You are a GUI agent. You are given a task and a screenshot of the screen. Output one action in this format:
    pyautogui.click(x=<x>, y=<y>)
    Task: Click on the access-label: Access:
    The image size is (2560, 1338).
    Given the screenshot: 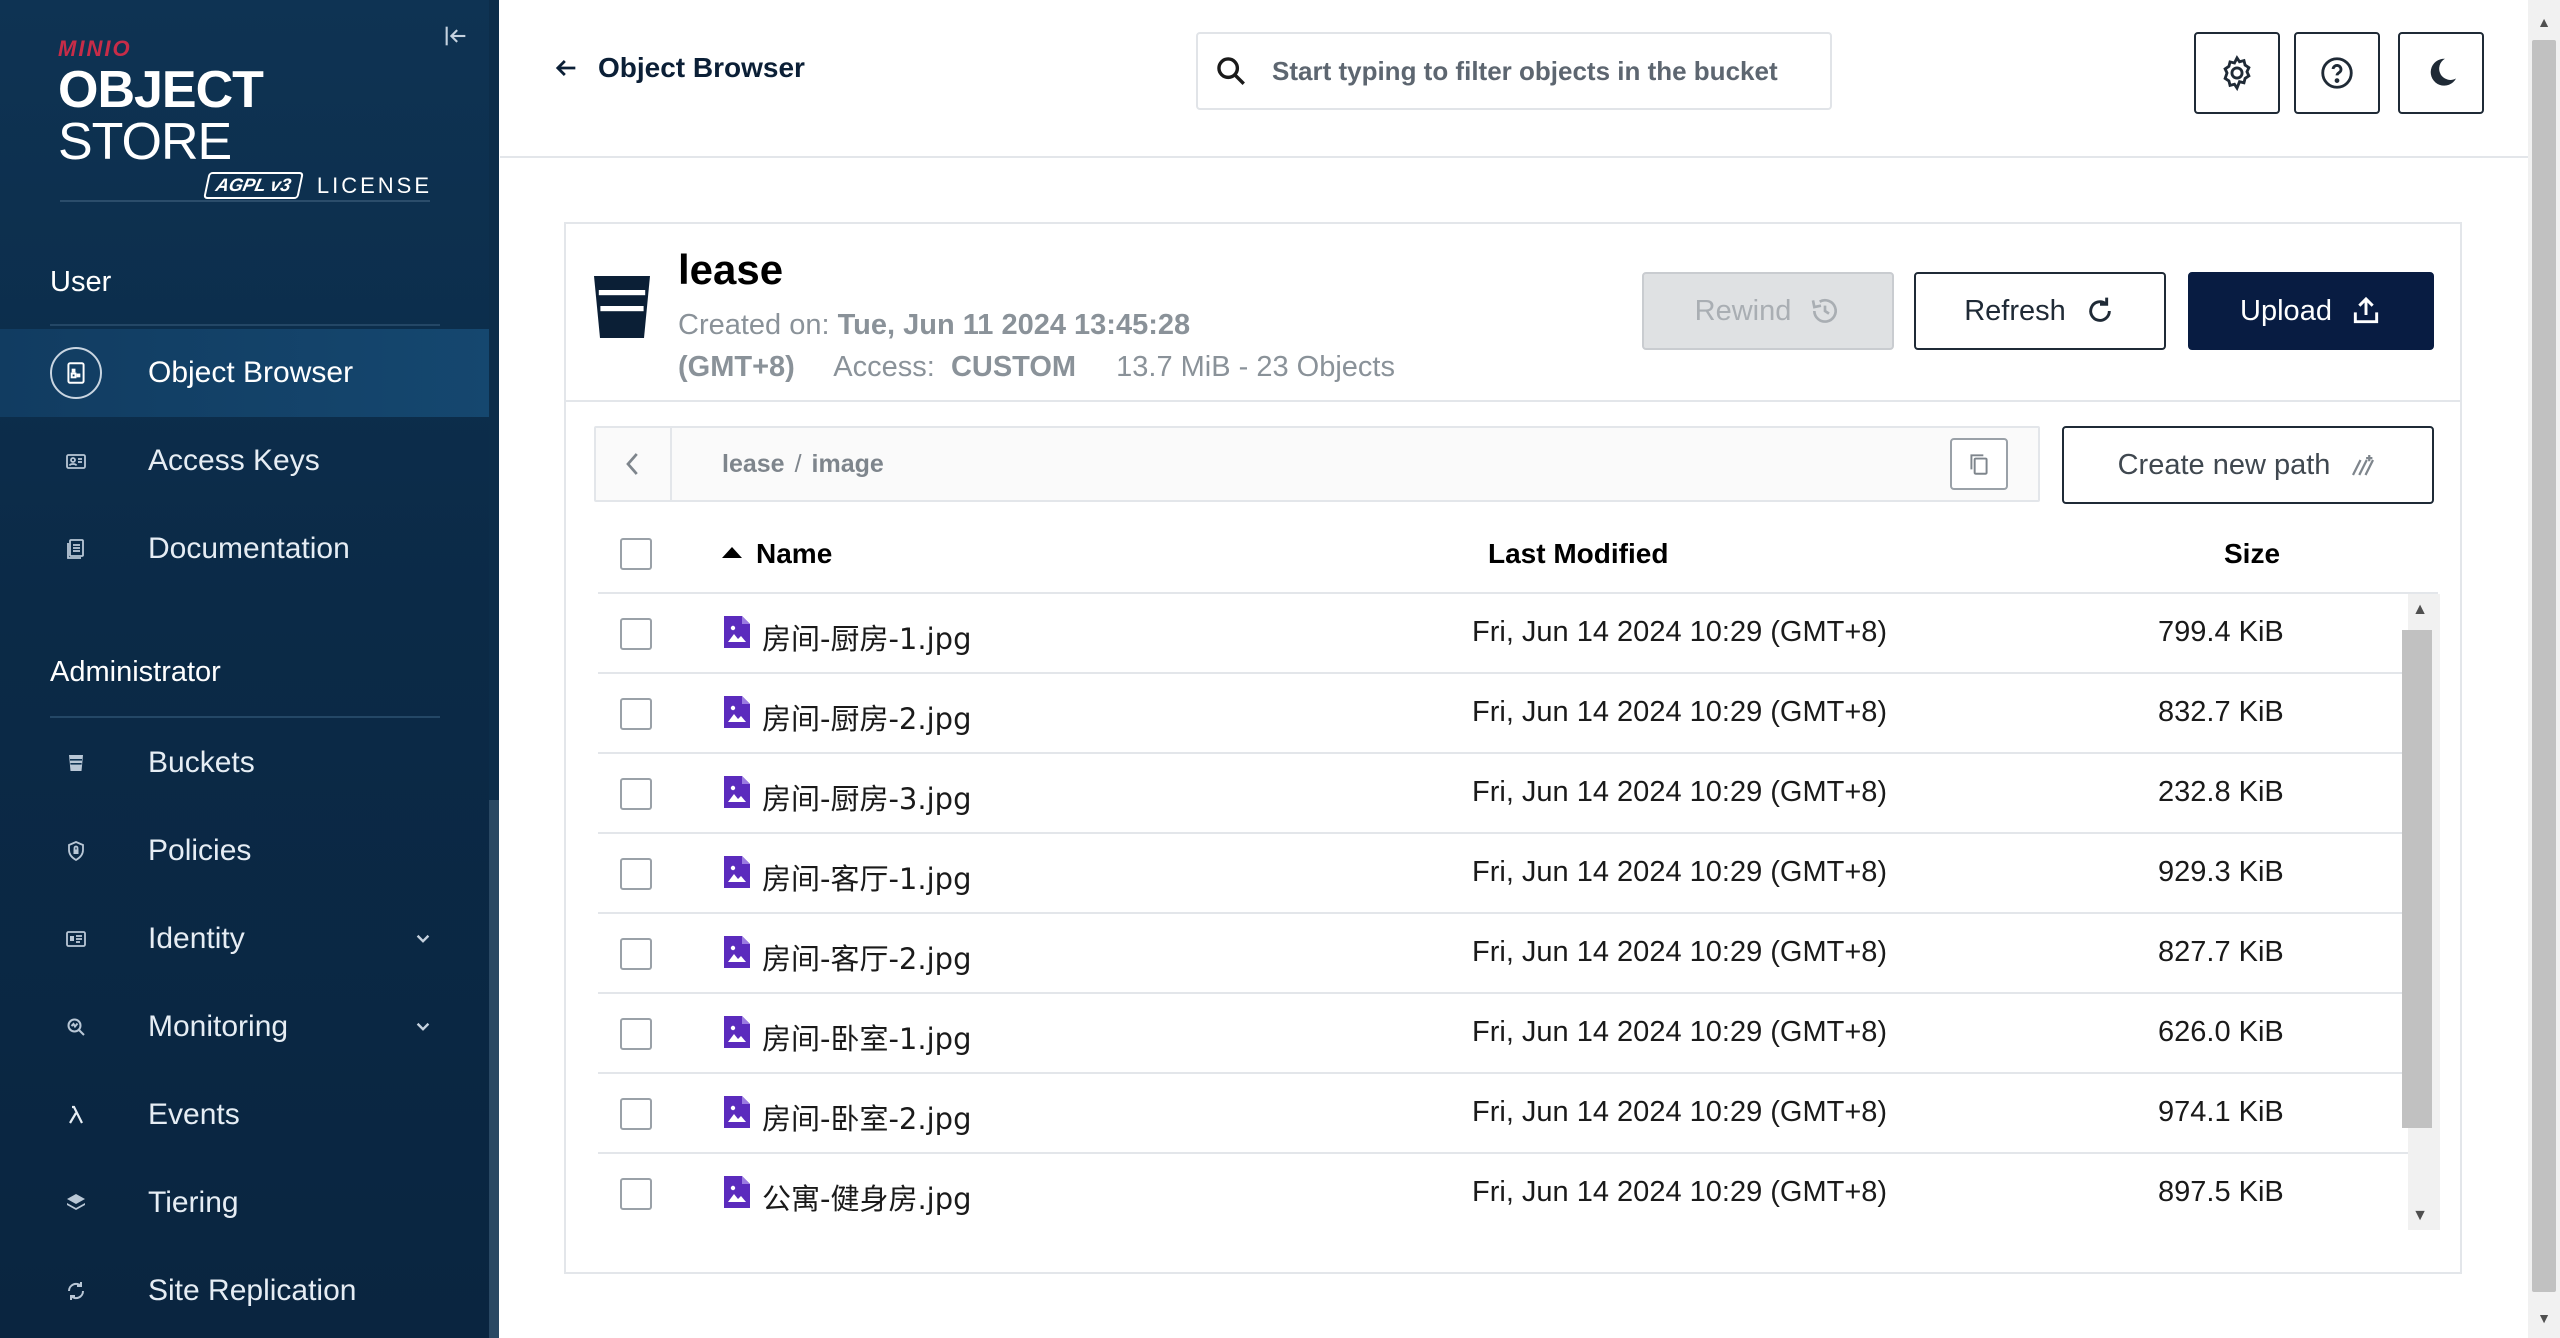 What is the action you would take?
    pyautogui.click(x=884, y=367)
    